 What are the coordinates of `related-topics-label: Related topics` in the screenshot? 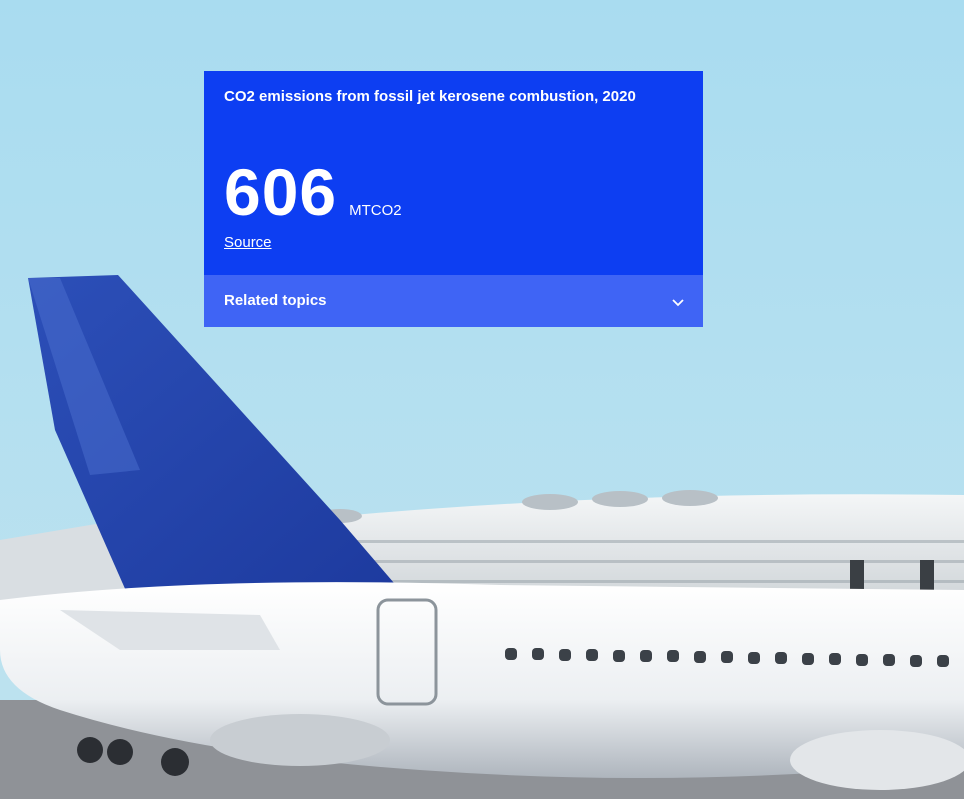 It's located at (275, 300).